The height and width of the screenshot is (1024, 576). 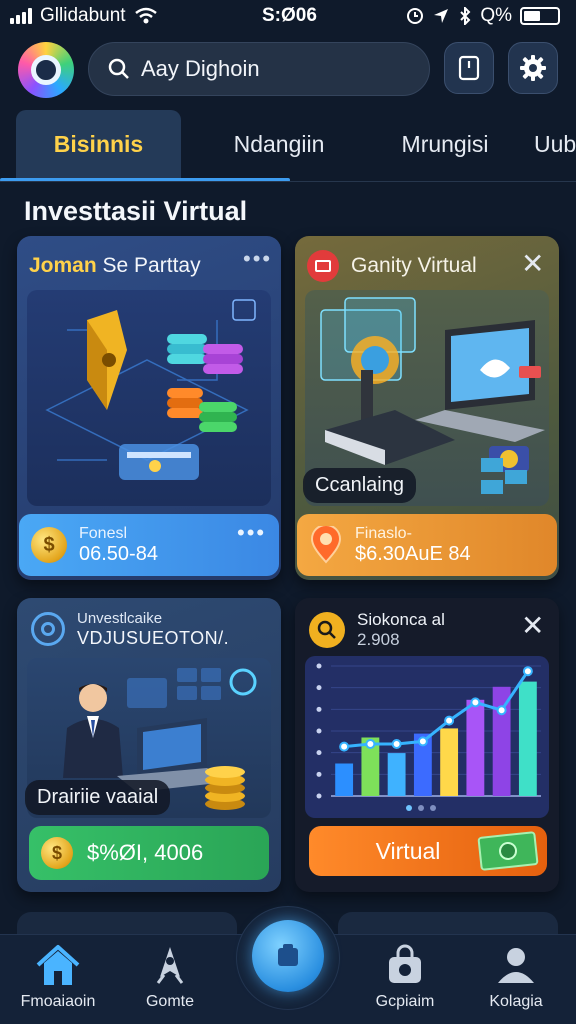 I want to click on settings-button, so click(x=533, y=68).